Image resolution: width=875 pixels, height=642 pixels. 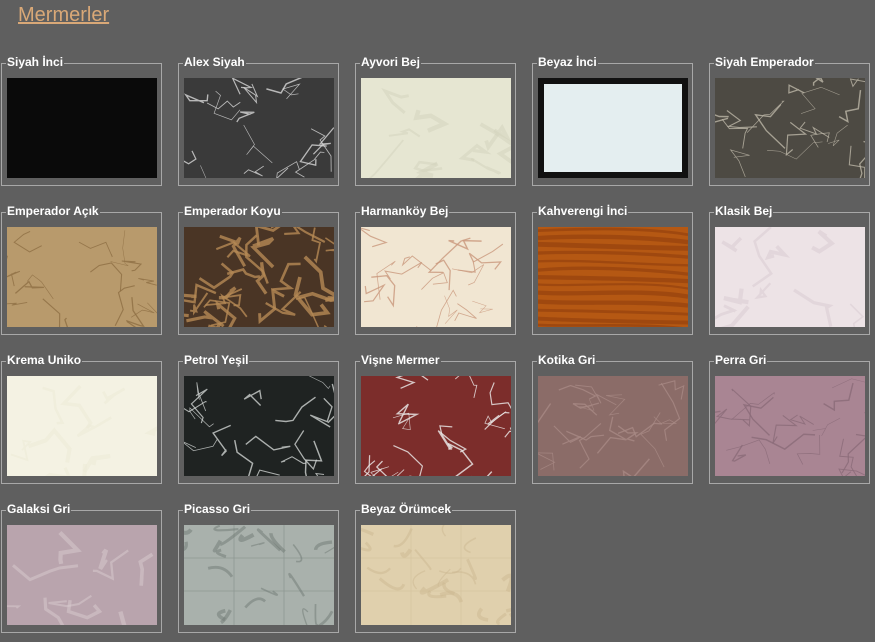 What do you see at coordinates (567, 62) in the screenshot?
I see `marble-name-label: Beyaz İnci` at bounding box center [567, 62].